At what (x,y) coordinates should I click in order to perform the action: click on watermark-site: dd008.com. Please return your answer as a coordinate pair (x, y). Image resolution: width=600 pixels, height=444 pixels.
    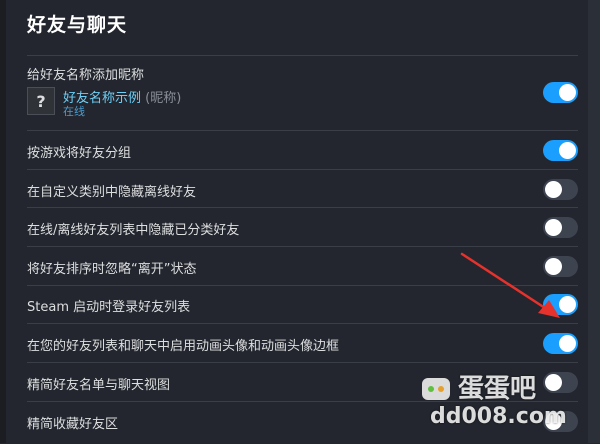
    Looking at the image, I should click on (498, 416).